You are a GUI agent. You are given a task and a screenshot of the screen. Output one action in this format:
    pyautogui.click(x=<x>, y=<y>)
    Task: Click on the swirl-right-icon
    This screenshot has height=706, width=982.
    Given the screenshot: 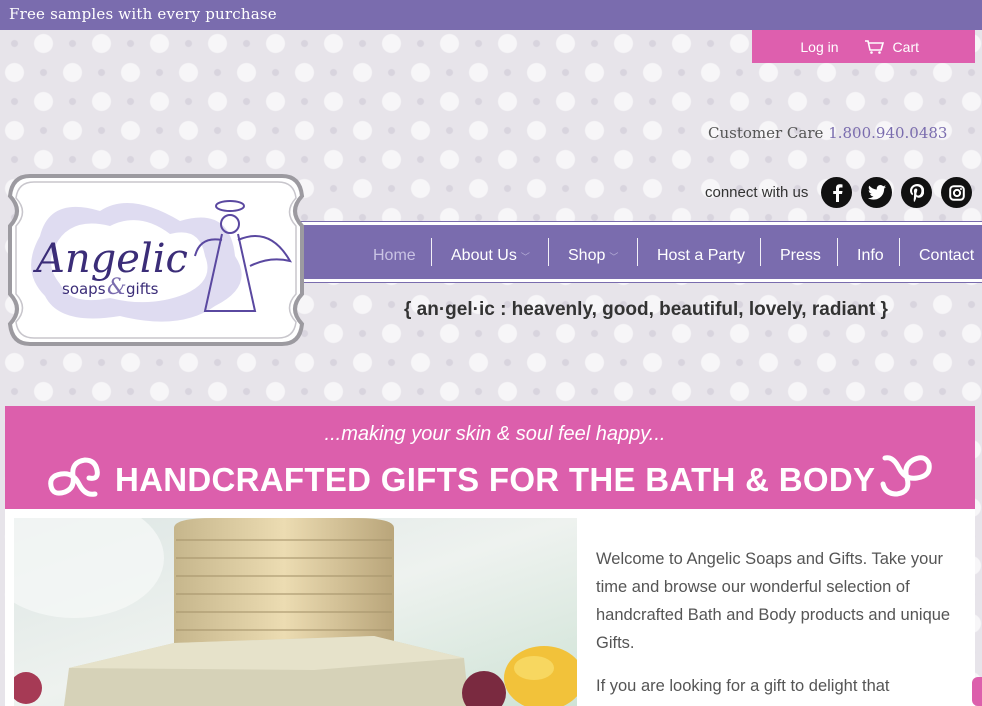 What is the action you would take?
    pyautogui.click(x=906, y=476)
    